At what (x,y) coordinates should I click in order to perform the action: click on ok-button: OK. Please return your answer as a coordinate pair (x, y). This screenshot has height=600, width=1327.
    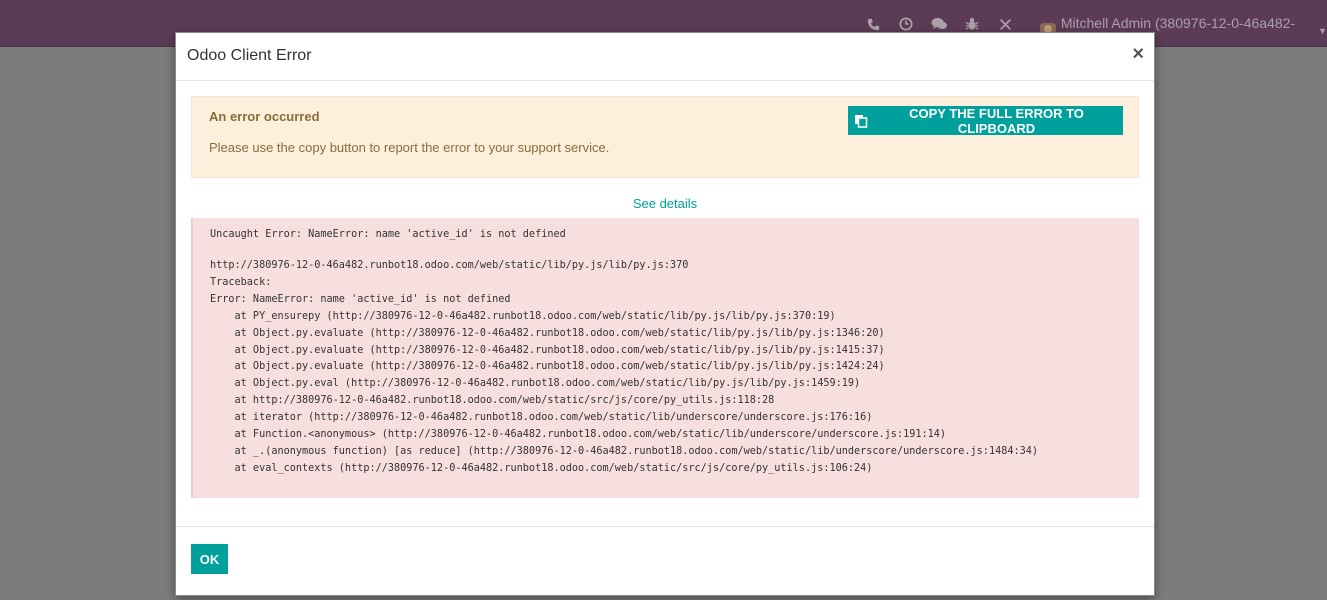
    Looking at the image, I should click on (209, 559).